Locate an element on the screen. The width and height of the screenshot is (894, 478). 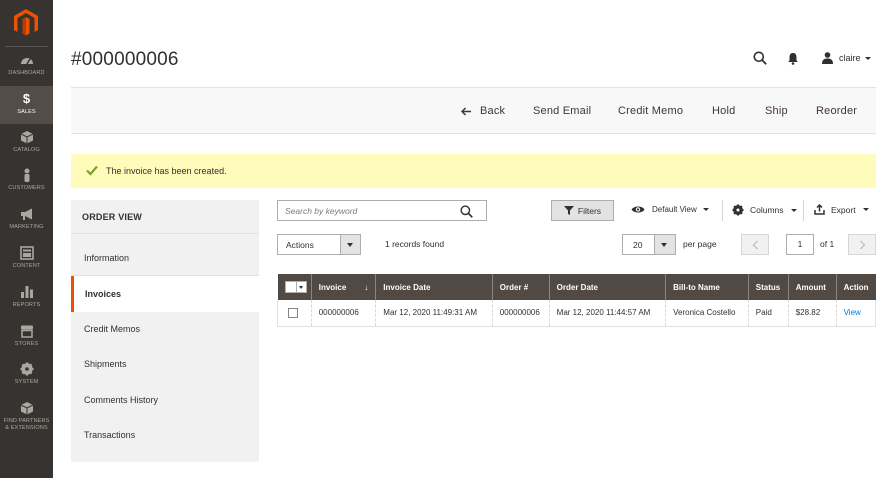
person-icon is located at coordinates (26, 175).